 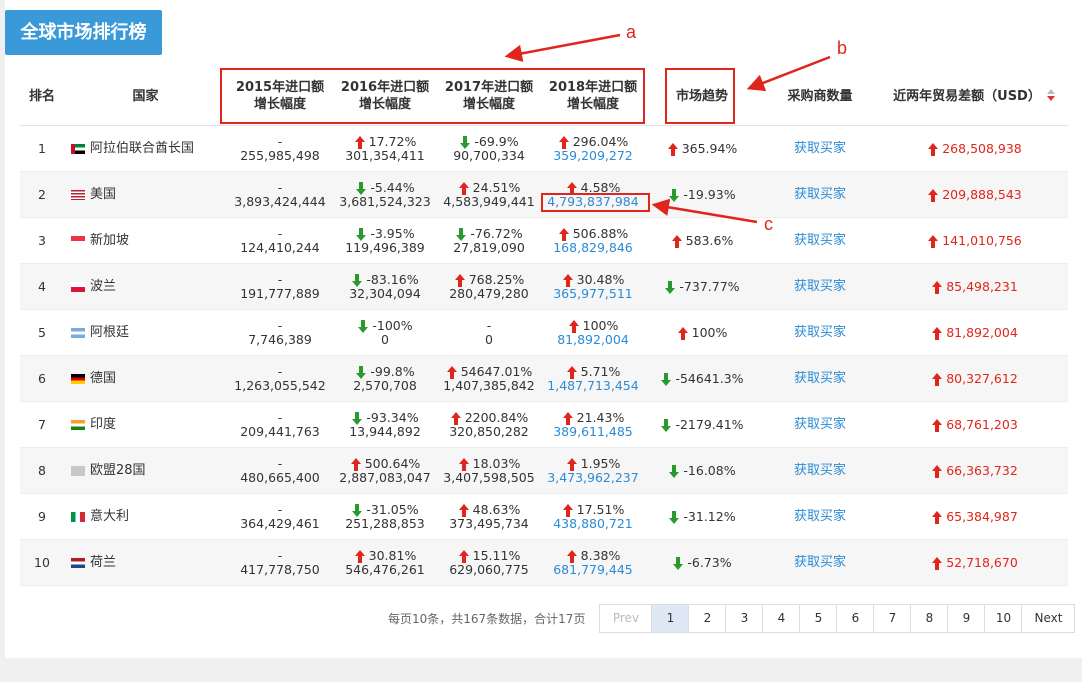 I want to click on import-value: 359,209,272, so click(x=593, y=156).